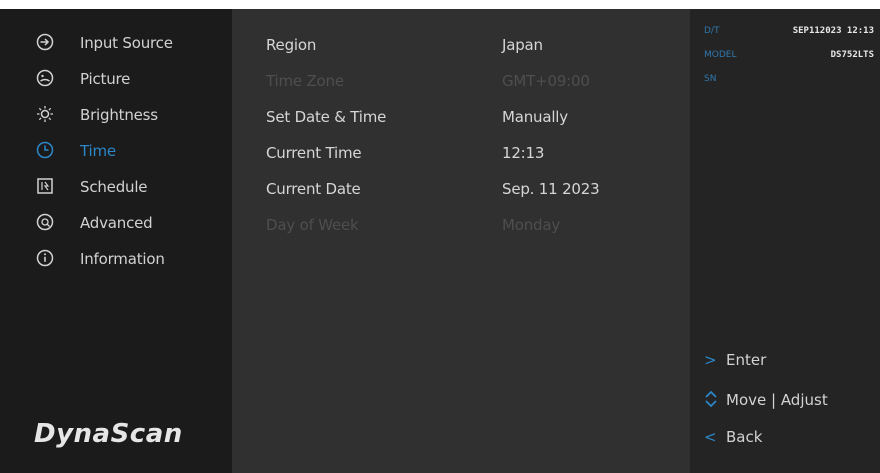 This screenshot has height=473, width=880. What do you see at coordinates (535, 117) in the screenshot?
I see `setting-value: Manually` at bounding box center [535, 117].